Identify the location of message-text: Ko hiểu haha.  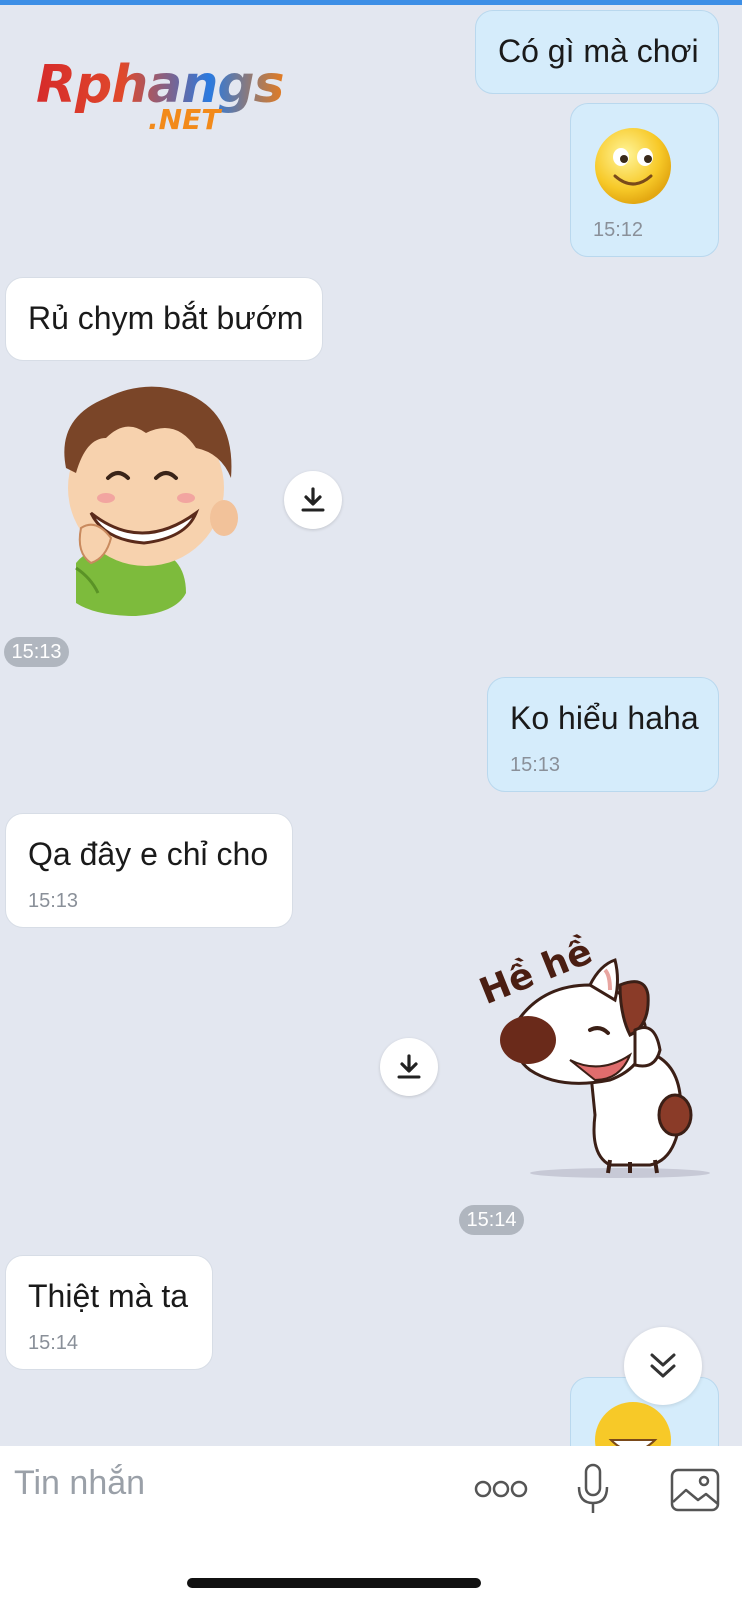
(604, 718).